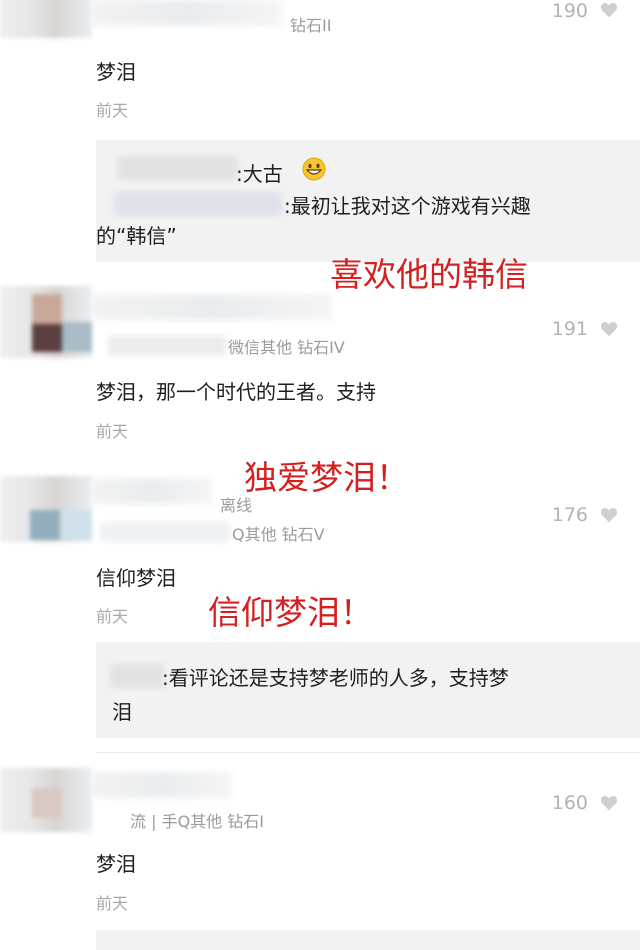 The width and height of the screenshot is (640, 950). What do you see at coordinates (286, 347) in the screenshot?
I see `user-meta: 微信其他 钻石IV` at bounding box center [286, 347].